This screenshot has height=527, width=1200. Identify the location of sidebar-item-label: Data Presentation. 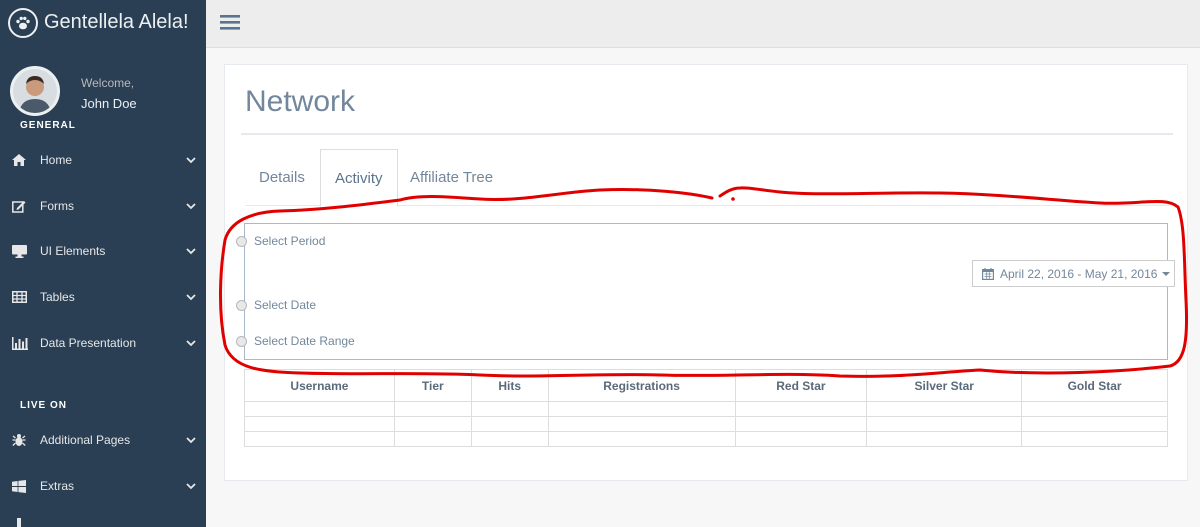
(88, 343).